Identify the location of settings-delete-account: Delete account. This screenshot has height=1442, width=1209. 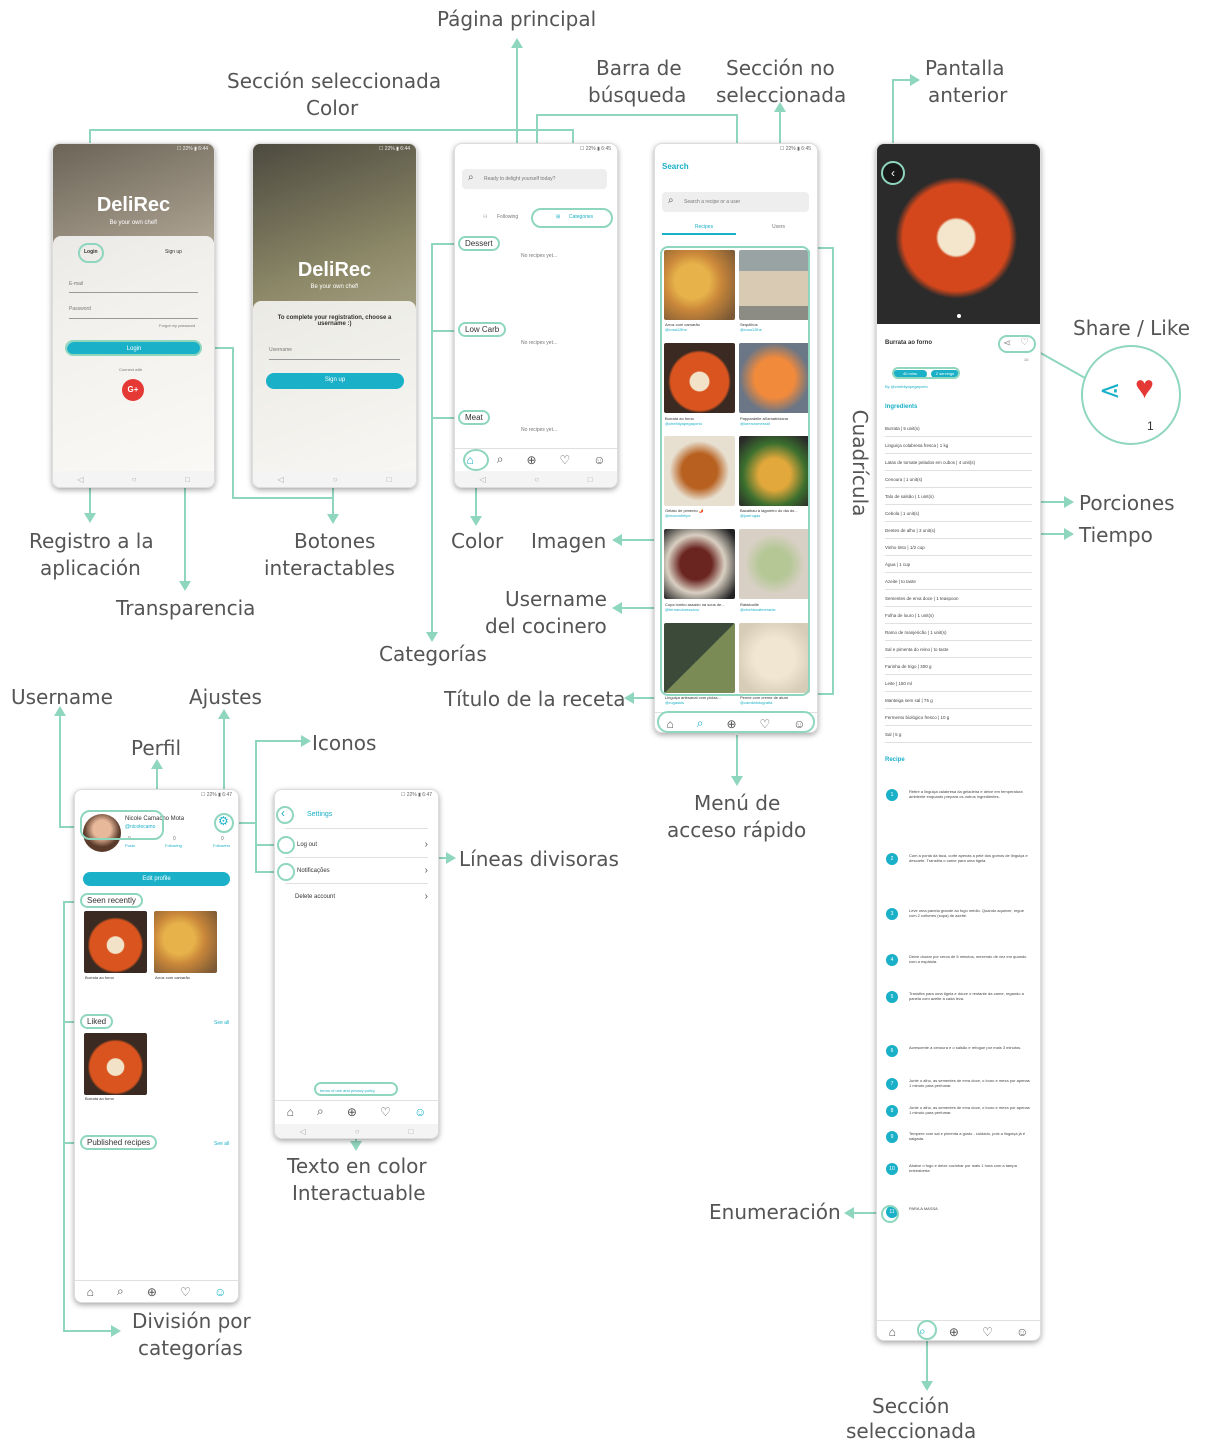
(315, 897).